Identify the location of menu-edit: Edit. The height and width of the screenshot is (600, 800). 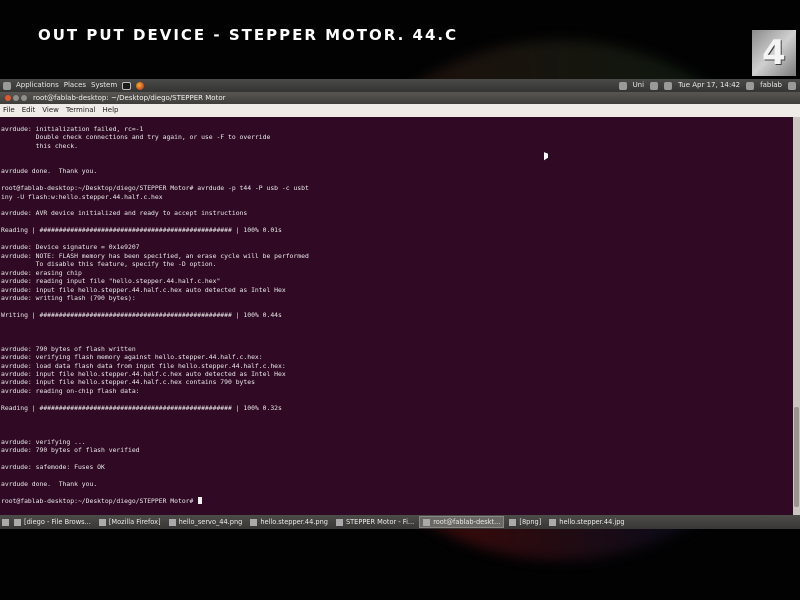
(29, 110).